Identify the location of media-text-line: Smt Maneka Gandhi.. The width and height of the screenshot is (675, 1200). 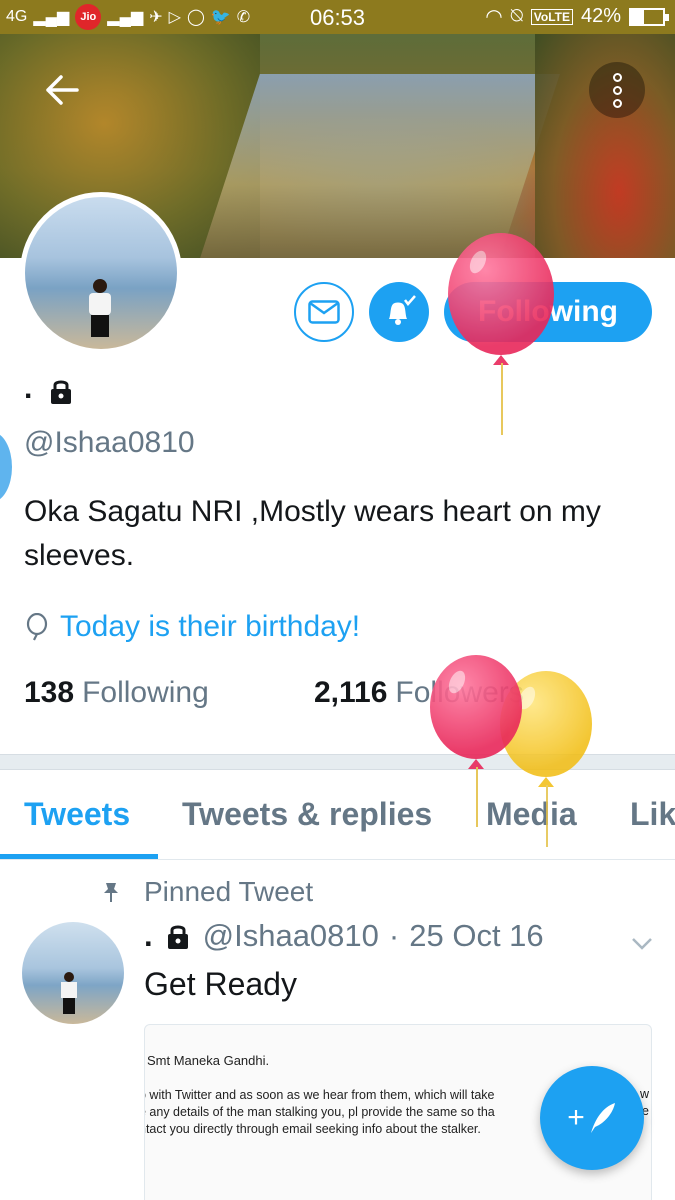
(208, 1060).